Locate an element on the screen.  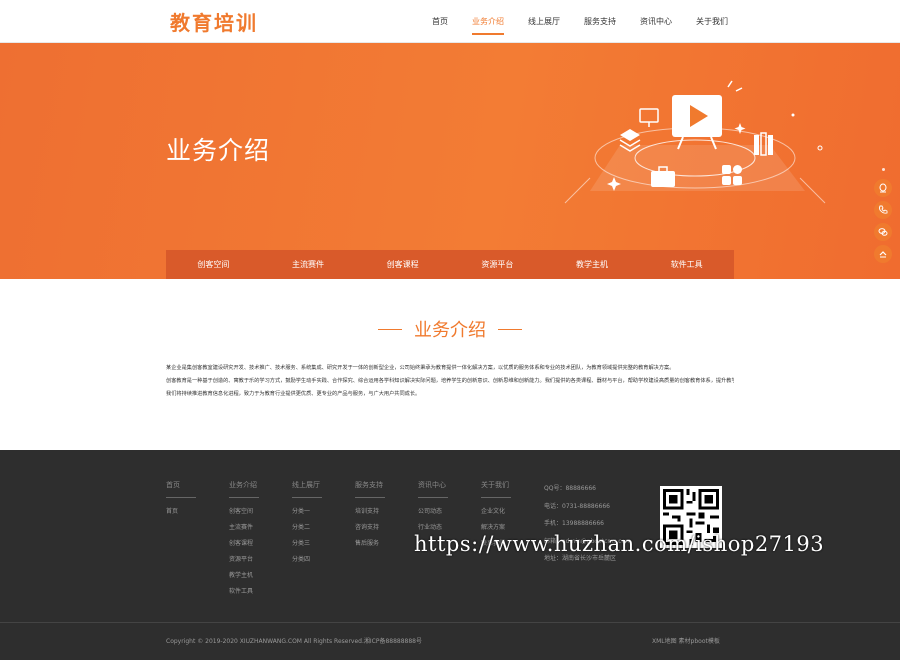
footer-link: 分类一 is located at coordinates (312, 512).